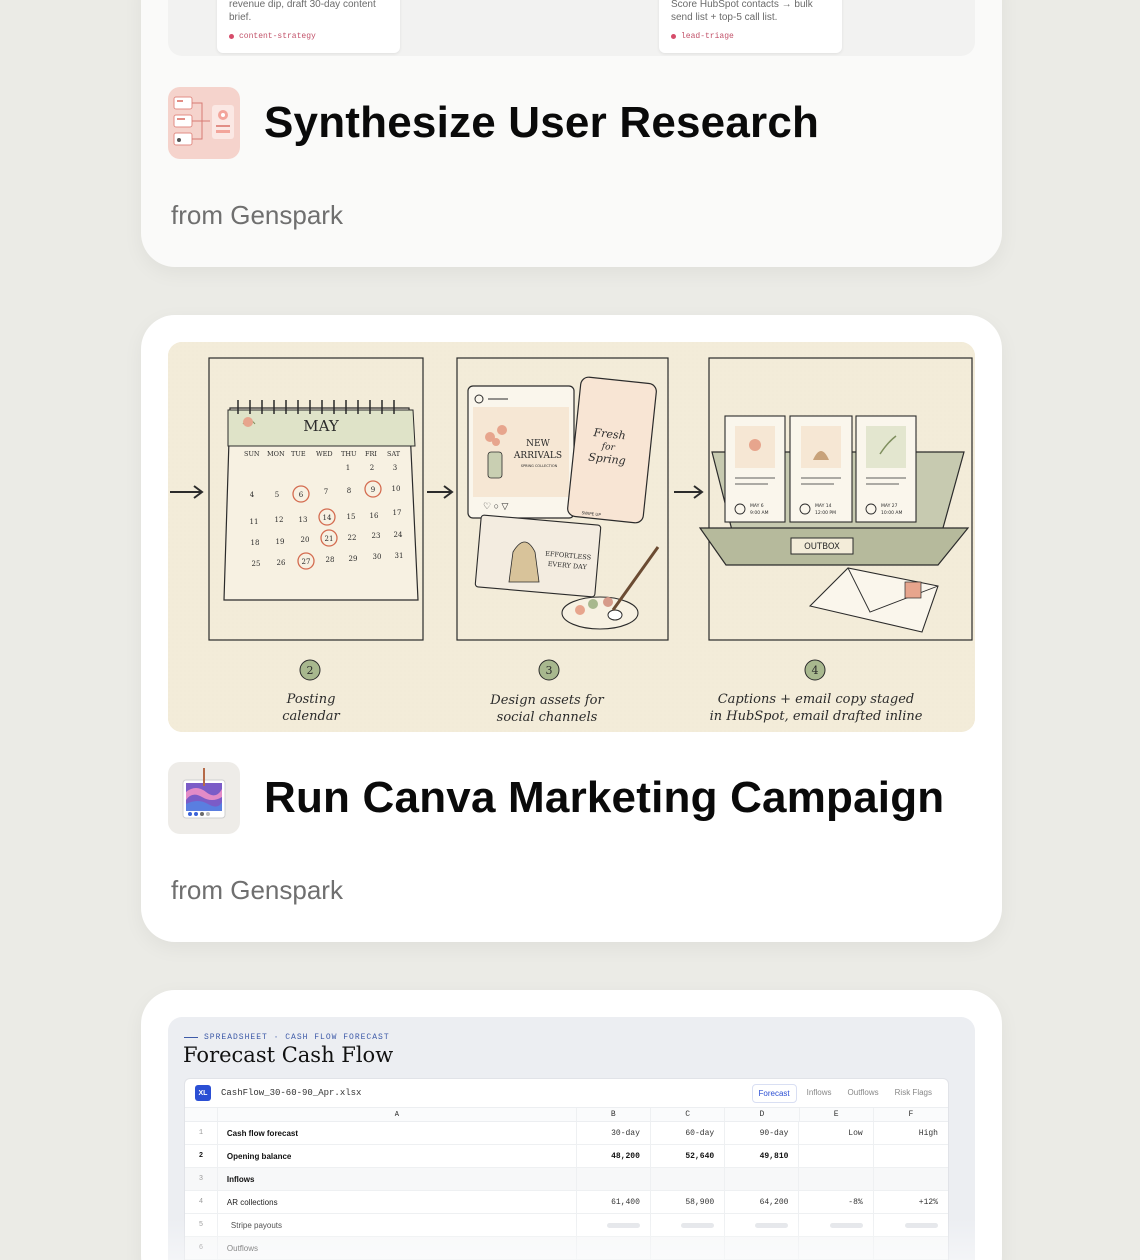 The image size is (1140, 1260). Describe the element at coordinates (374, 516) in the screenshot. I see `svg-text: 16` at that location.